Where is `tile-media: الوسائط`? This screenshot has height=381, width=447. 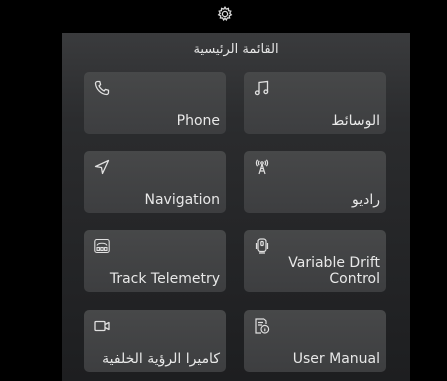
tile-media: الوسائط is located at coordinates (315, 103).